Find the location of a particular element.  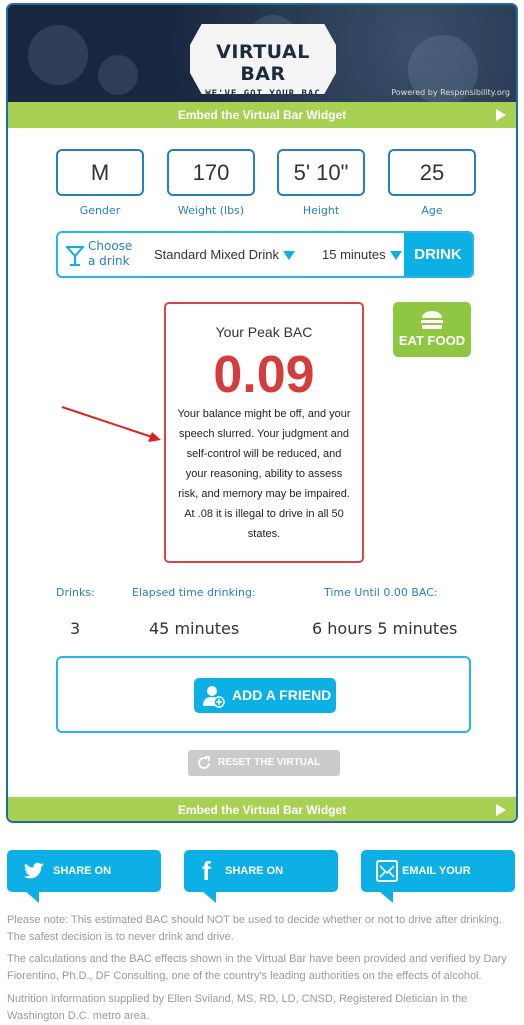

twitter-icon is located at coordinates (34, 870).